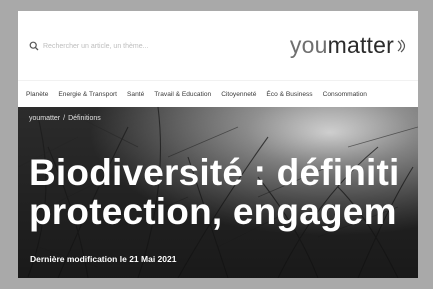  Describe the element at coordinates (401, 45) in the screenshot. I see `logo-waves-icon` at that location.